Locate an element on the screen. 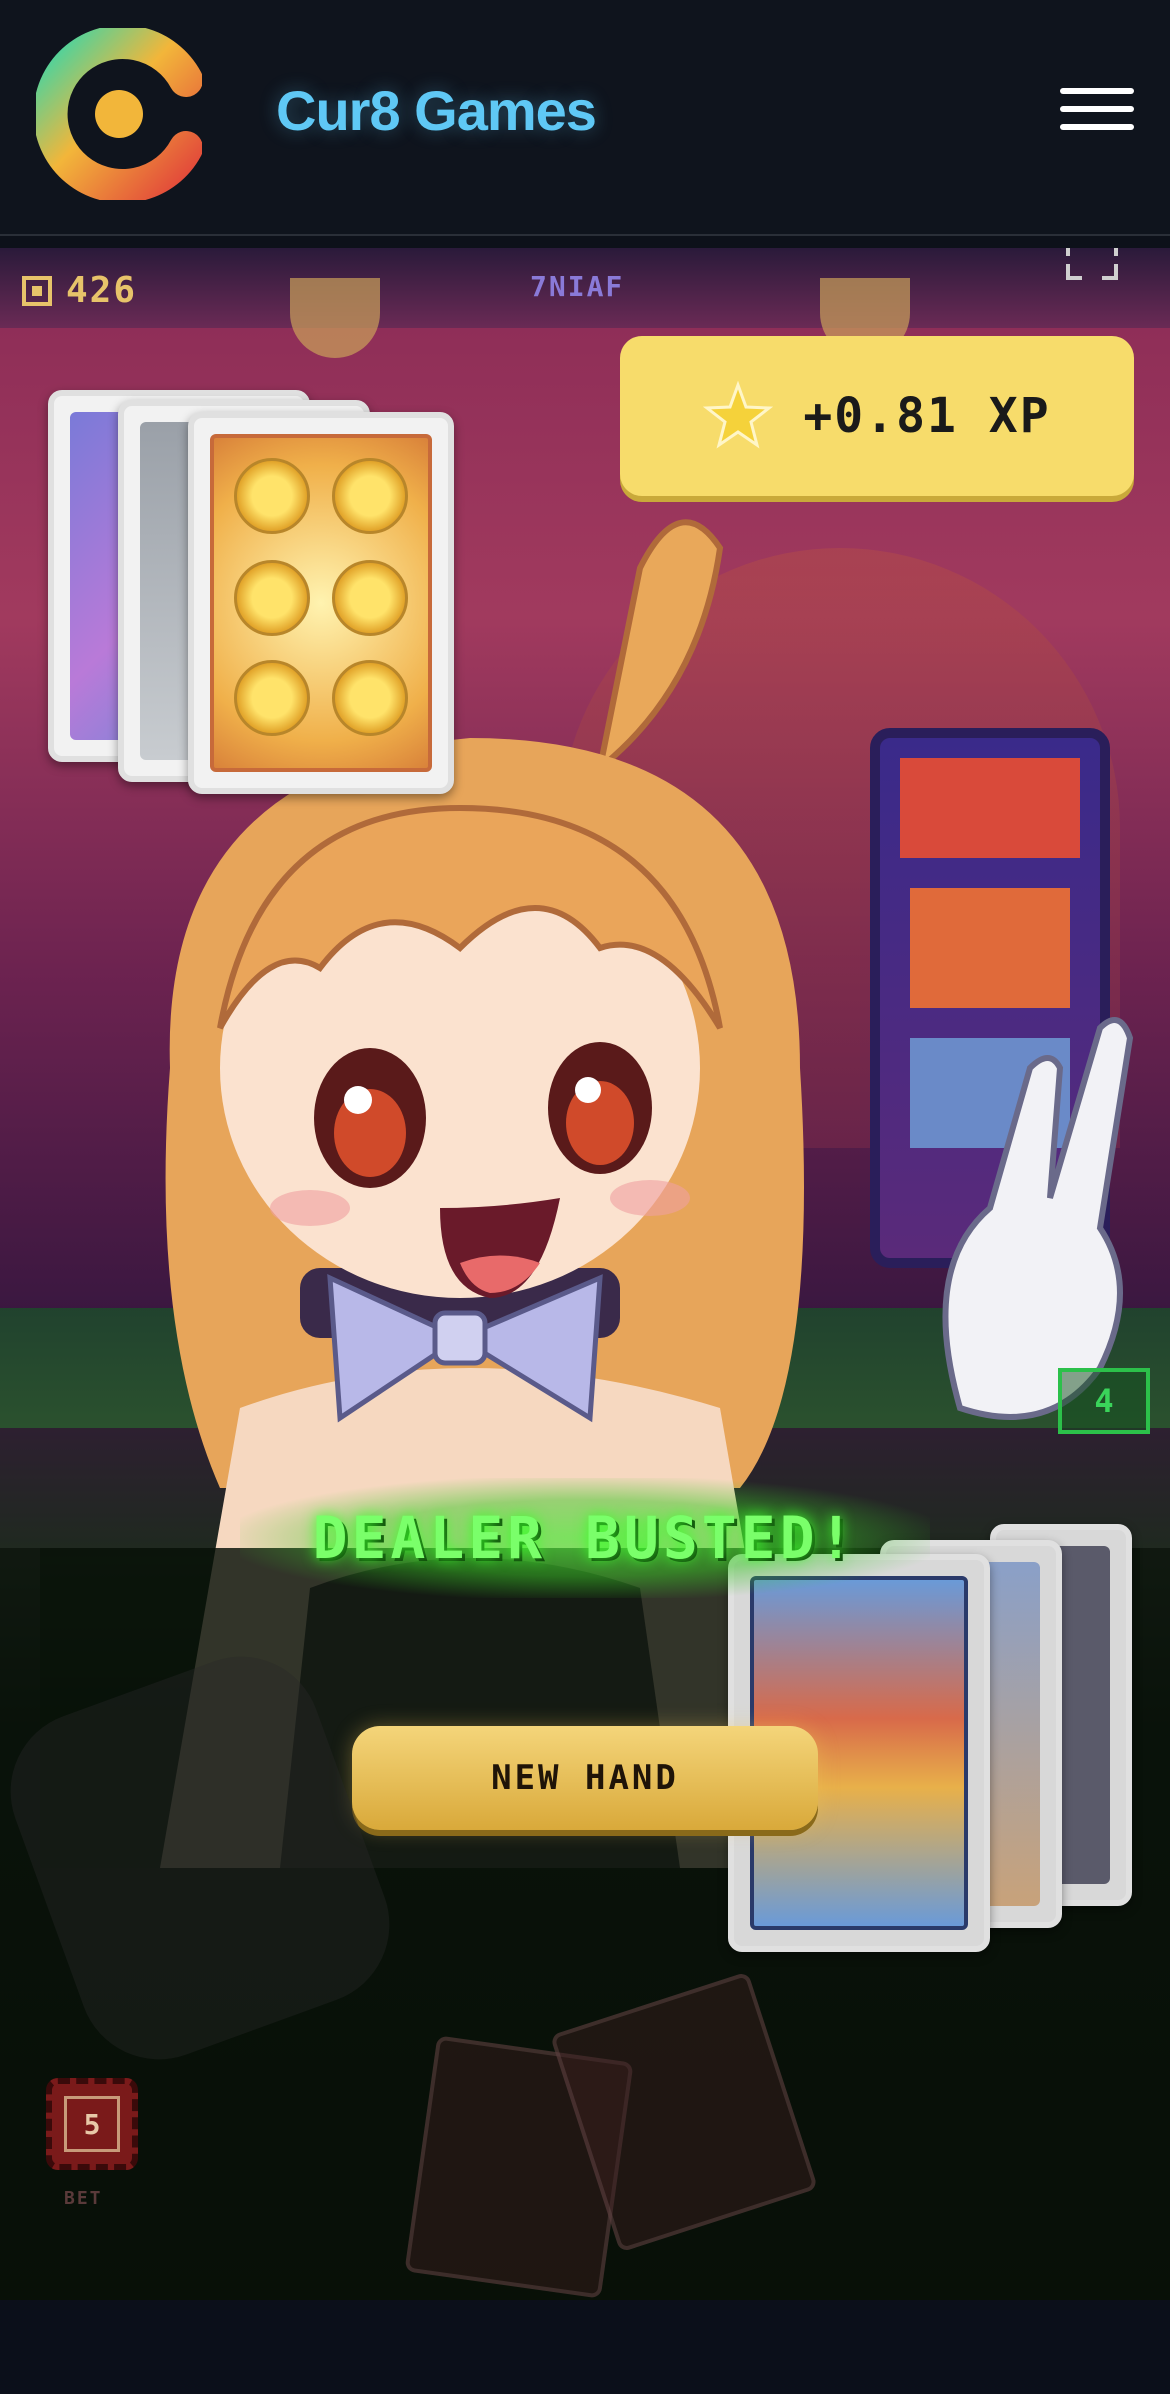 The image size is (1170, 2394). fullscreen-icon is located at coordinates (1092, 266).